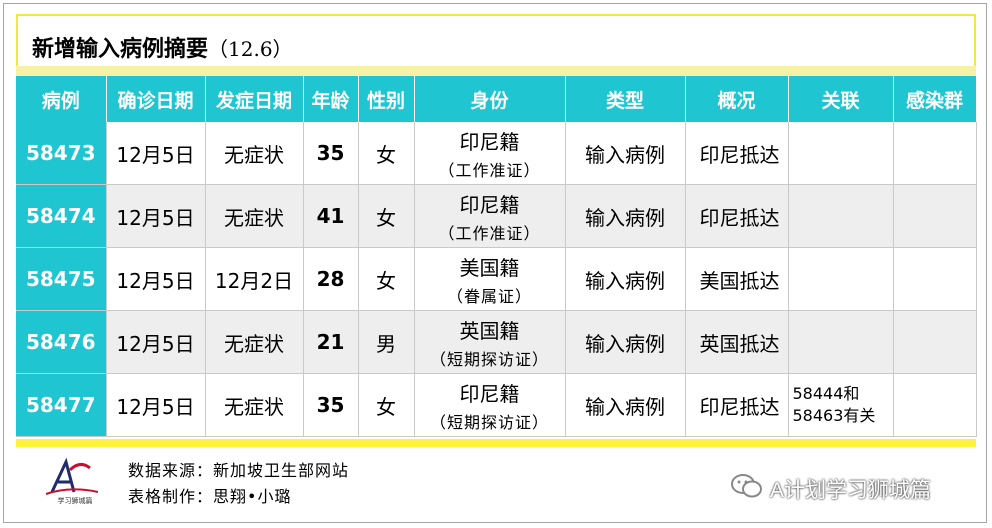 The height and width of the screenshot is (528, 992). What do you see at coordinates (737, 279) in the screenshot?
I see `summary: 美国抵达` at bounding box center [737, 279].